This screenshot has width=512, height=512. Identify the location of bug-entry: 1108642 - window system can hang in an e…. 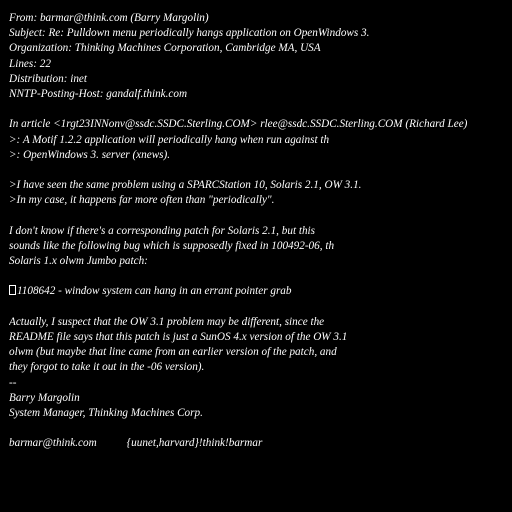
(259, 291).